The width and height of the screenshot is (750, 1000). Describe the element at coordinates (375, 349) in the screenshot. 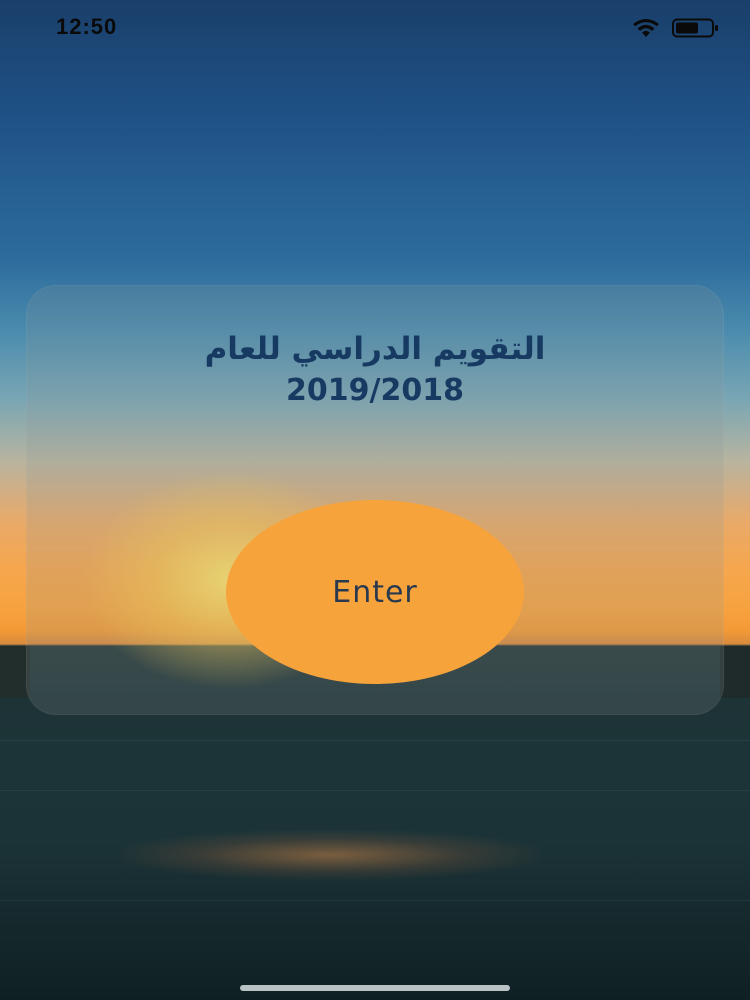

I see `card-title: التقويم الدراسي للعام` at that location.